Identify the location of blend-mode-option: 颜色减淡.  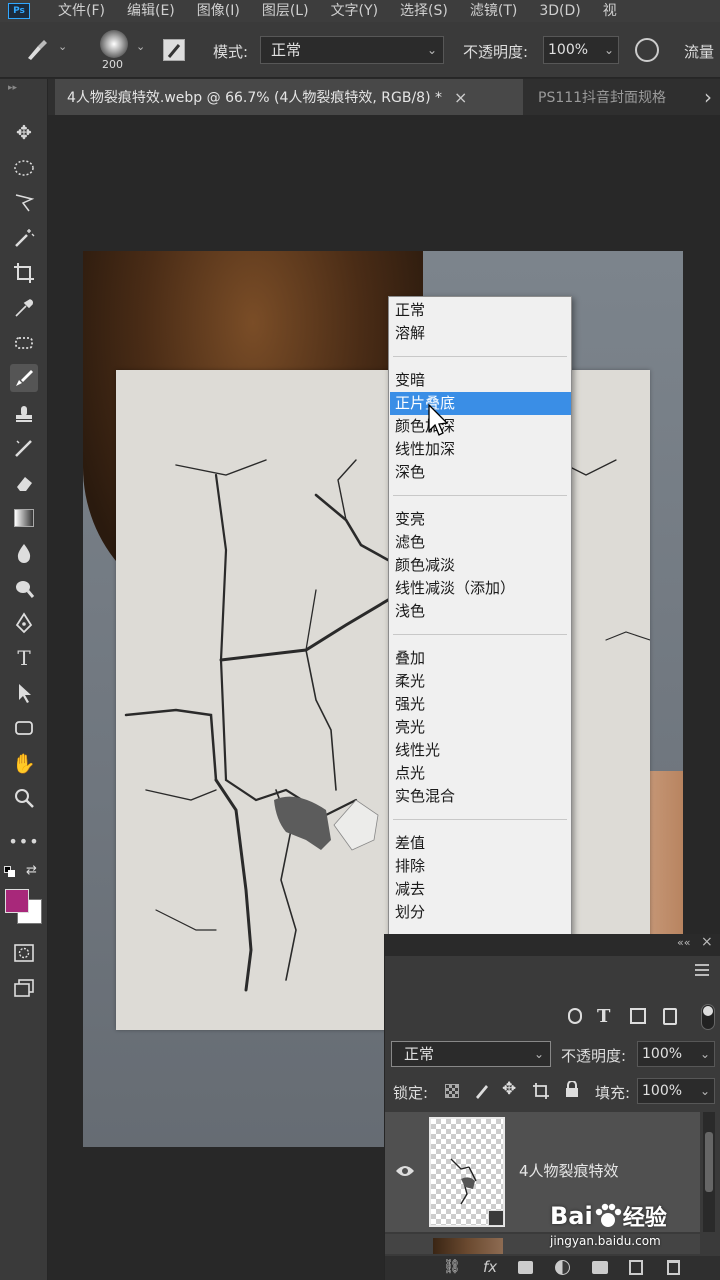
(480, 565).